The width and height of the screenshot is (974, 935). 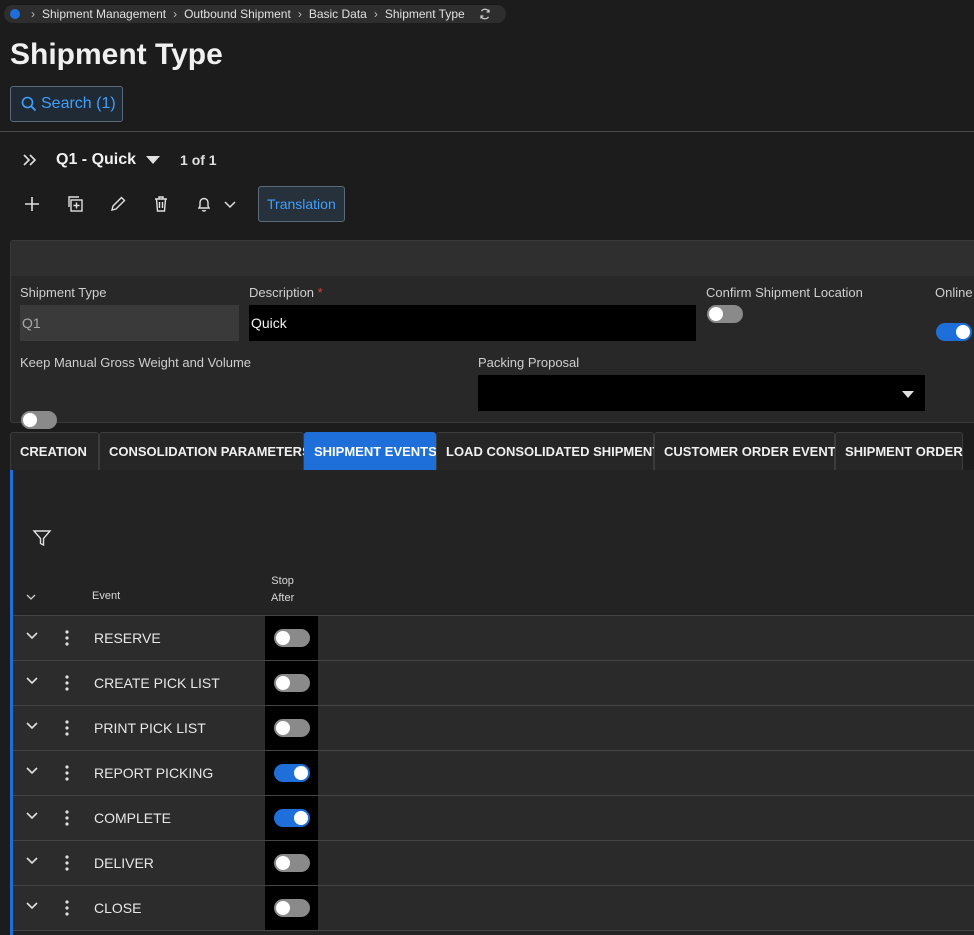 I want to click on description-label-text: Description, so click(x=282, y=292).